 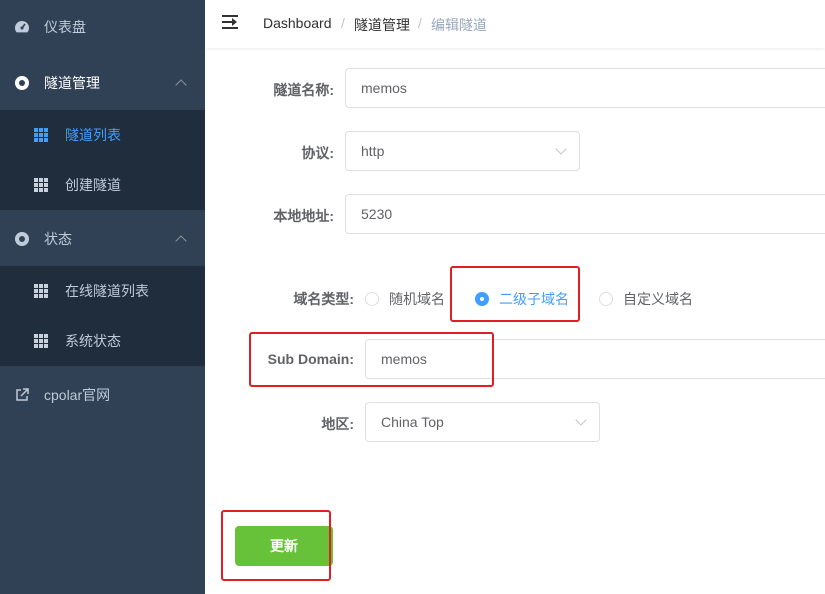 What do you see at coordinates (22, 27) in the screenshot?
I see `dashboard-icon` at bounding box center [22, 27].